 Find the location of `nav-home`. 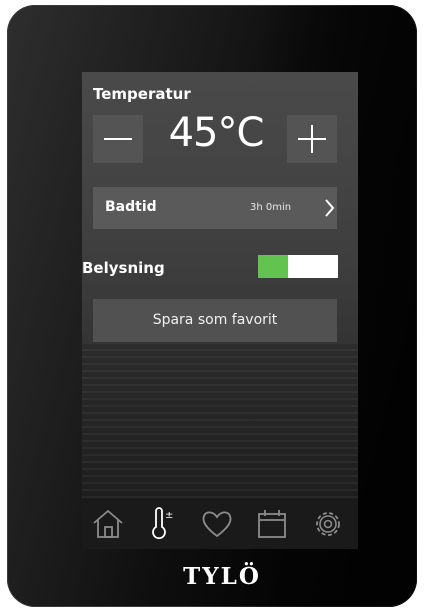

nav-home is located at coordinates (108, 524).